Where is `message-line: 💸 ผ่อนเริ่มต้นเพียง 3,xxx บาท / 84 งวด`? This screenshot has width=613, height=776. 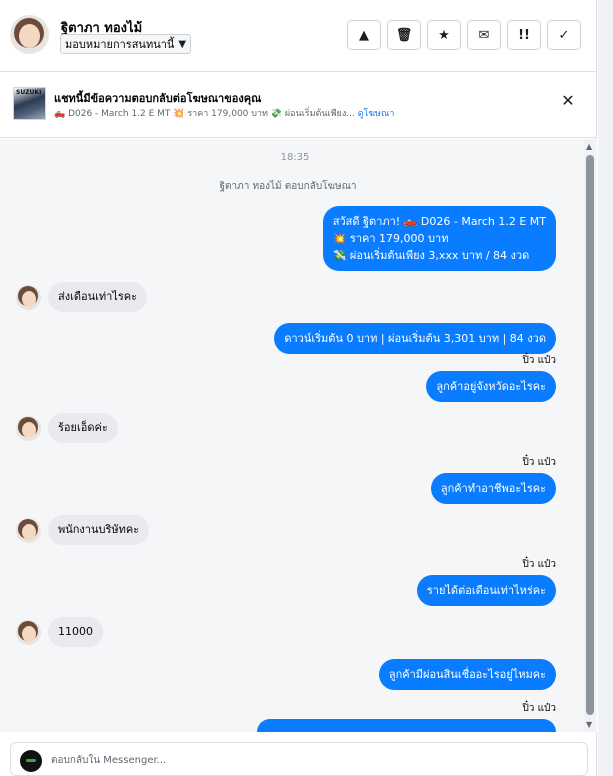 message-line: 💸 ผ่อนเริ่มต้นเพียง 3,xxx บาท / 84 งวด is located at coordinates (431, 255).